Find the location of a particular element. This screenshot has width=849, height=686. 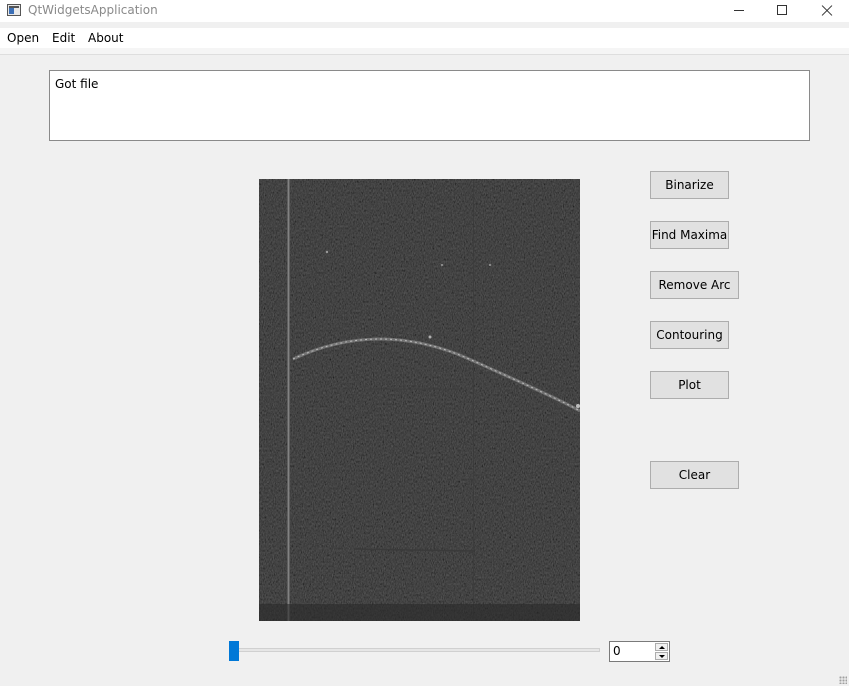

close-icon is located at coordinates (826, 11).